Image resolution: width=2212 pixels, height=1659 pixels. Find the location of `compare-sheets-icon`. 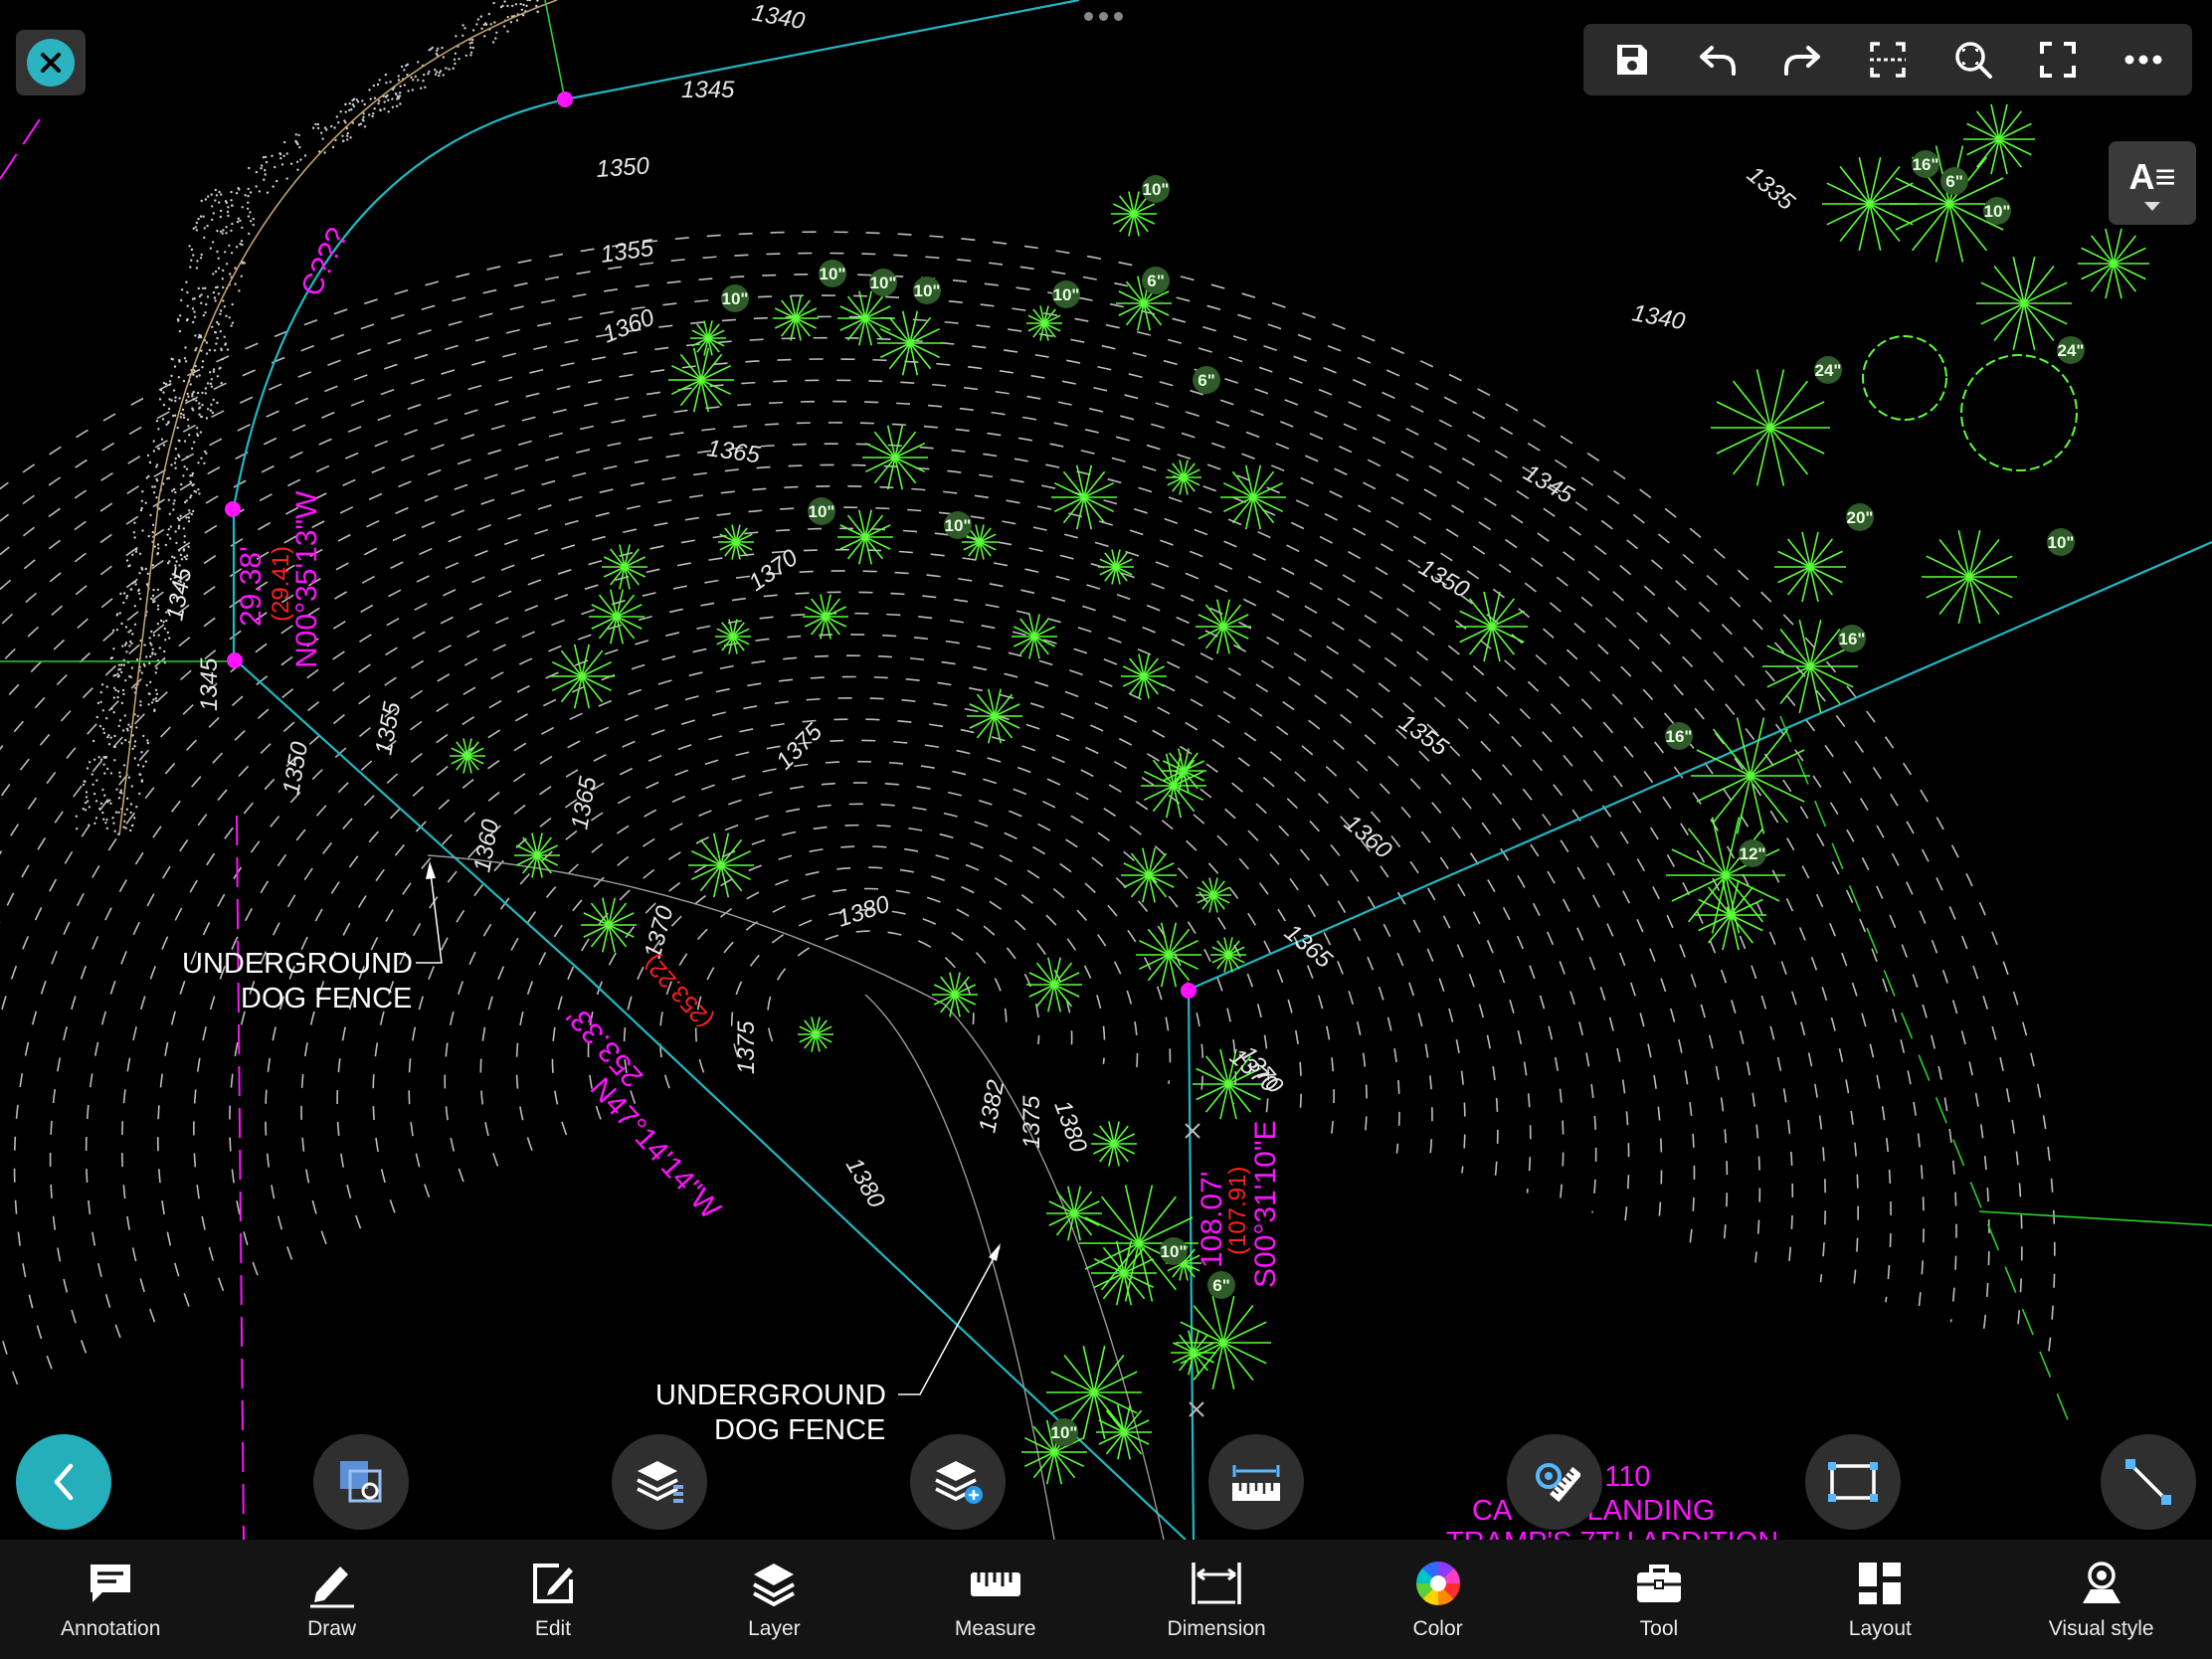

compare-sheets-icon is located at coordinates (361, 1482).